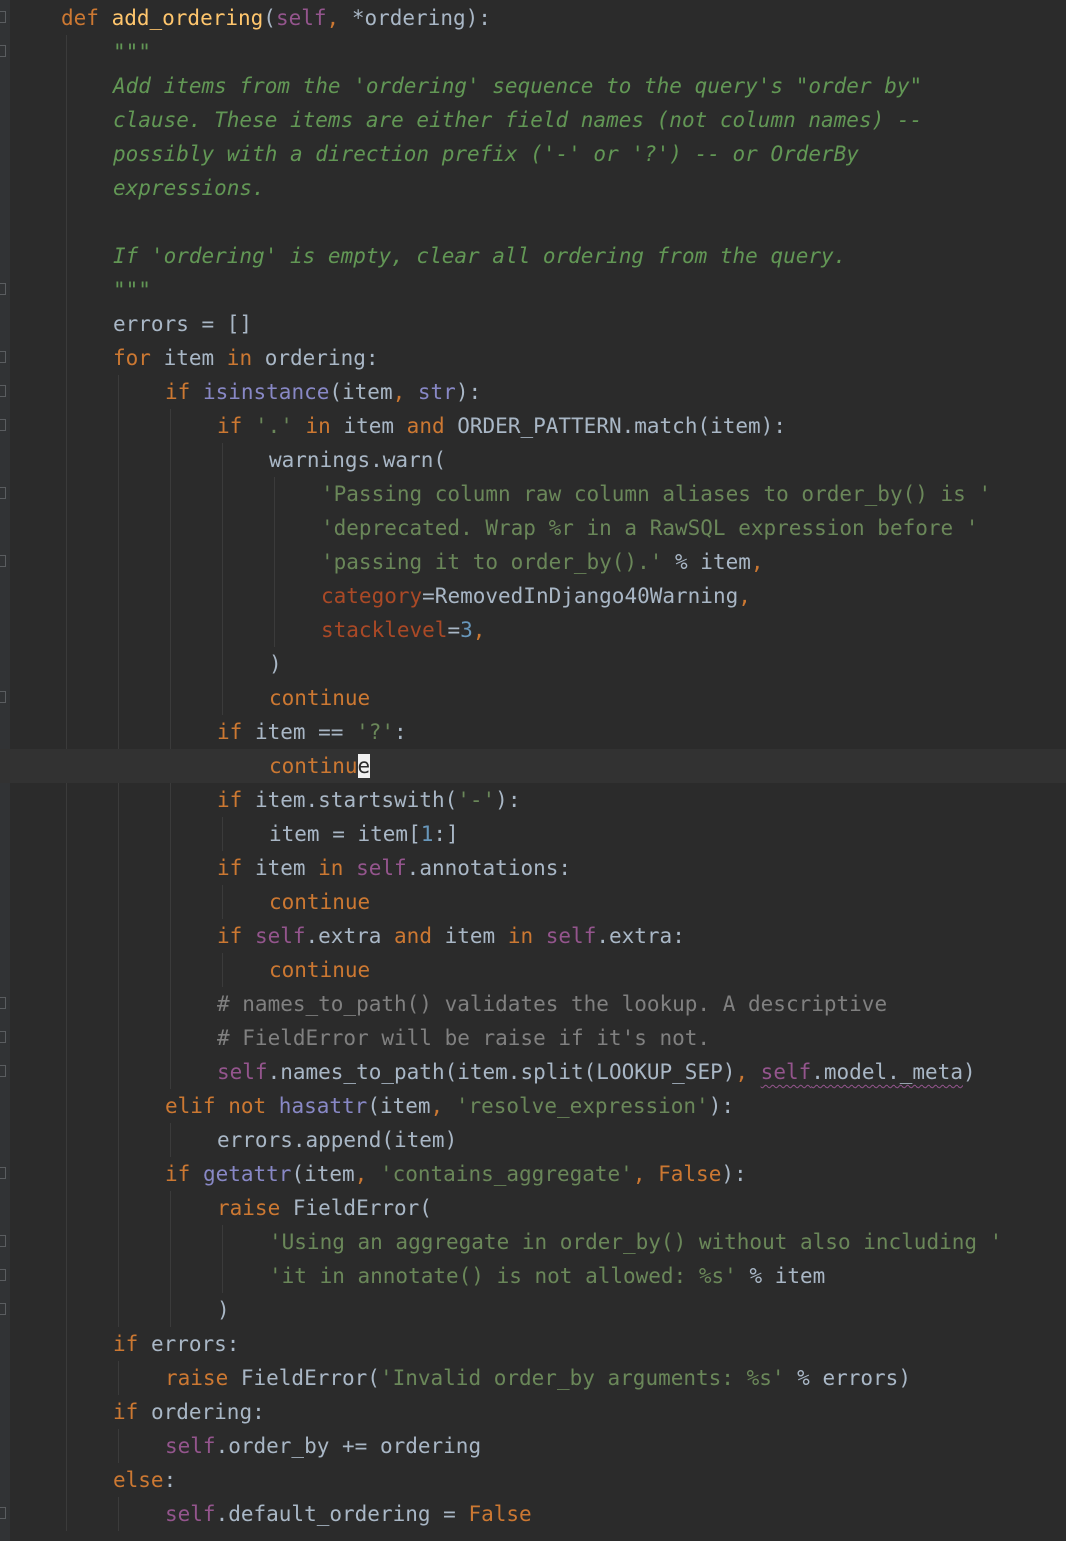 This screenshot has height=1541, width=1066. What do you see at coordinates (533, 1208) in the screenshot?
I see `code-line: raise FieldError(` at bounding box center [533, 1208].